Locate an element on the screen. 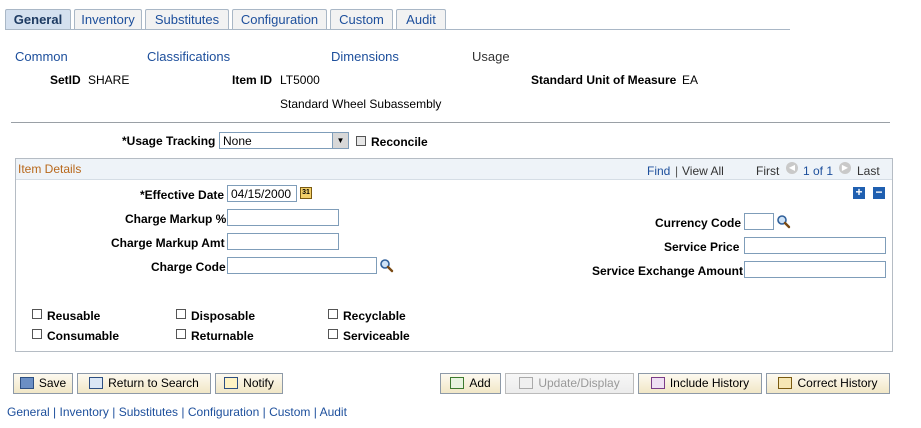  recyclable-checkbox is located at coordinates (333, 314).